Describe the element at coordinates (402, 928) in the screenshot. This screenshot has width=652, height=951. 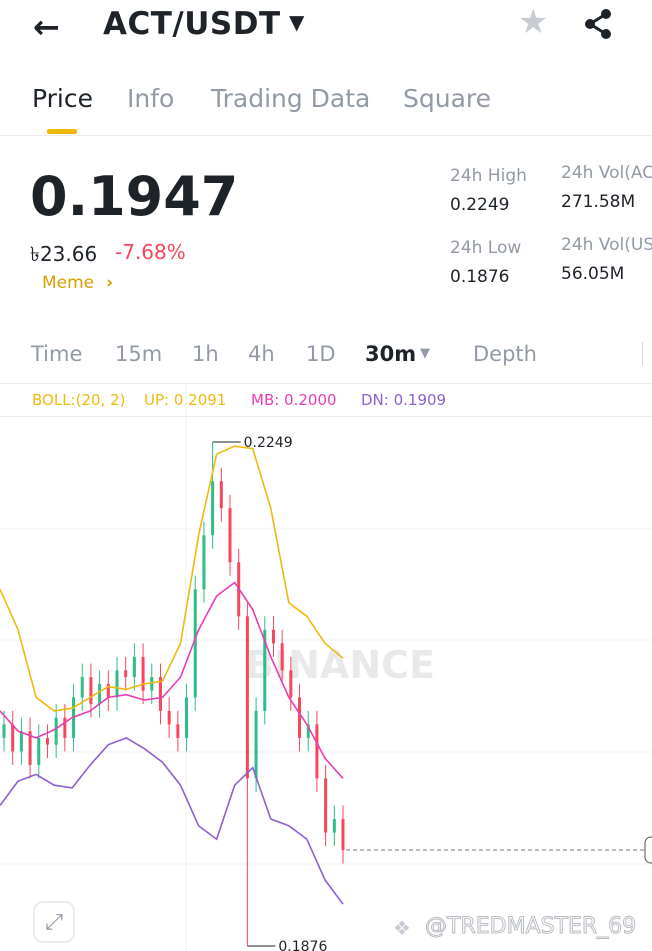
I see `watermark-logo-icon: ❖` at that location.